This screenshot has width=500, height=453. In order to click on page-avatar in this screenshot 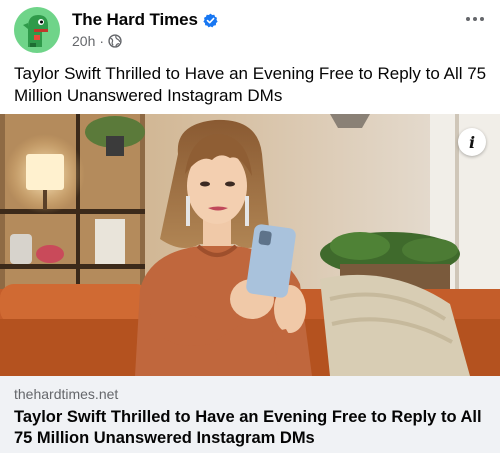, I will do `click(37, 30)`.